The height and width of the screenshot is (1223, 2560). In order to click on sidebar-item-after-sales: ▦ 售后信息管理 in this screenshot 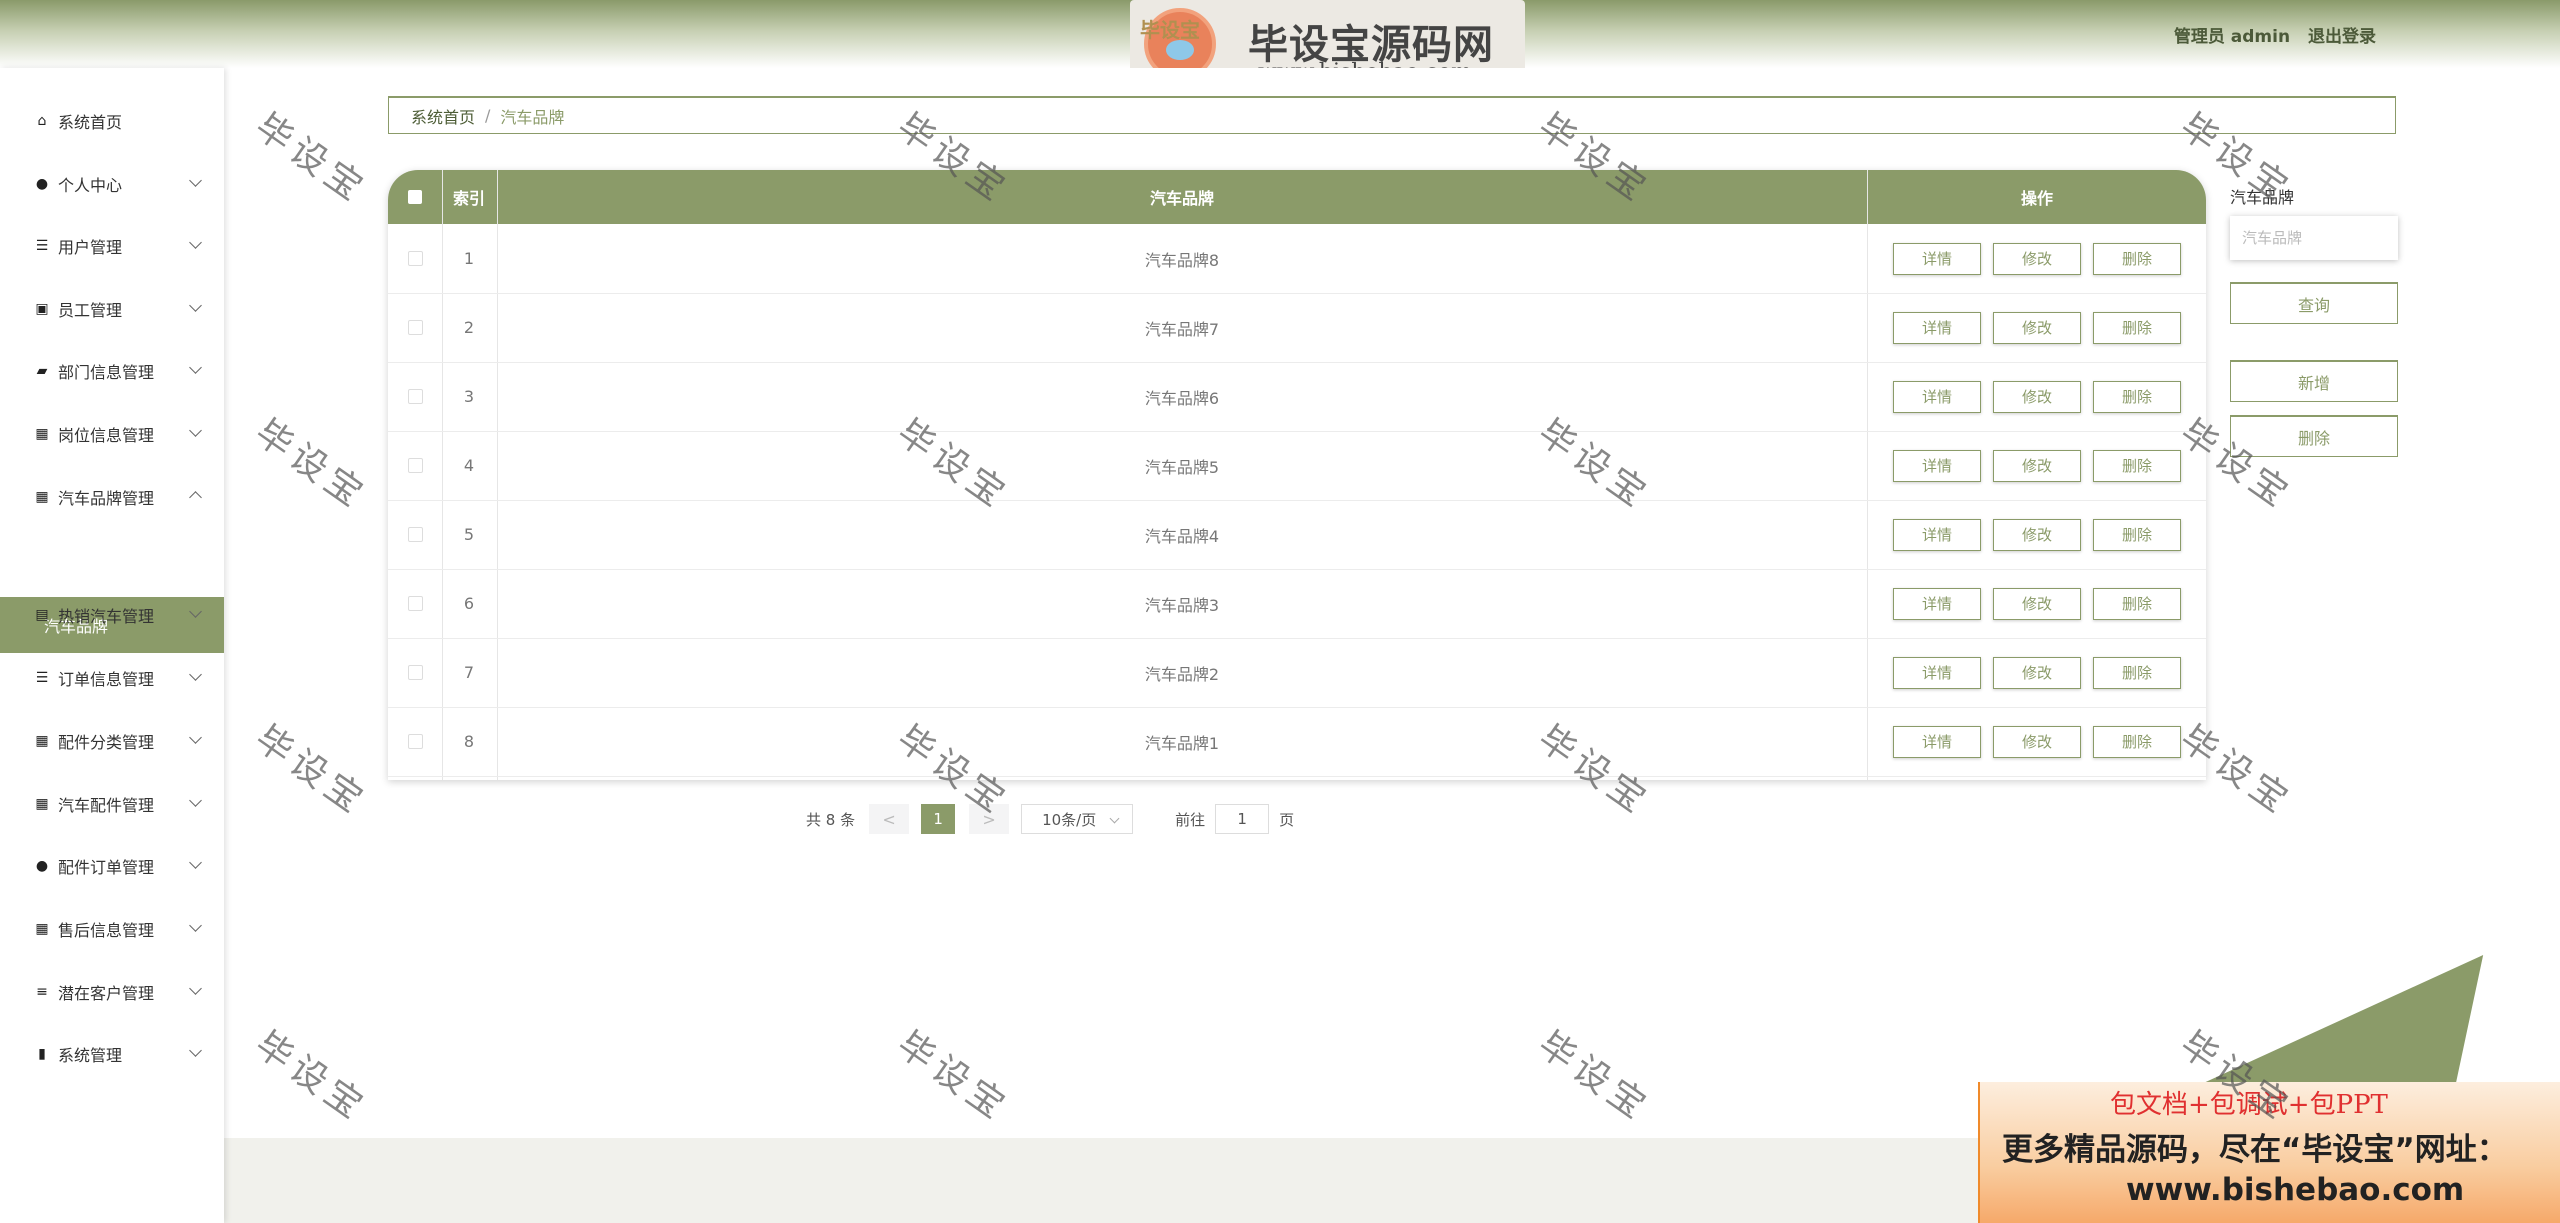, I will do `click(112, 929)`.